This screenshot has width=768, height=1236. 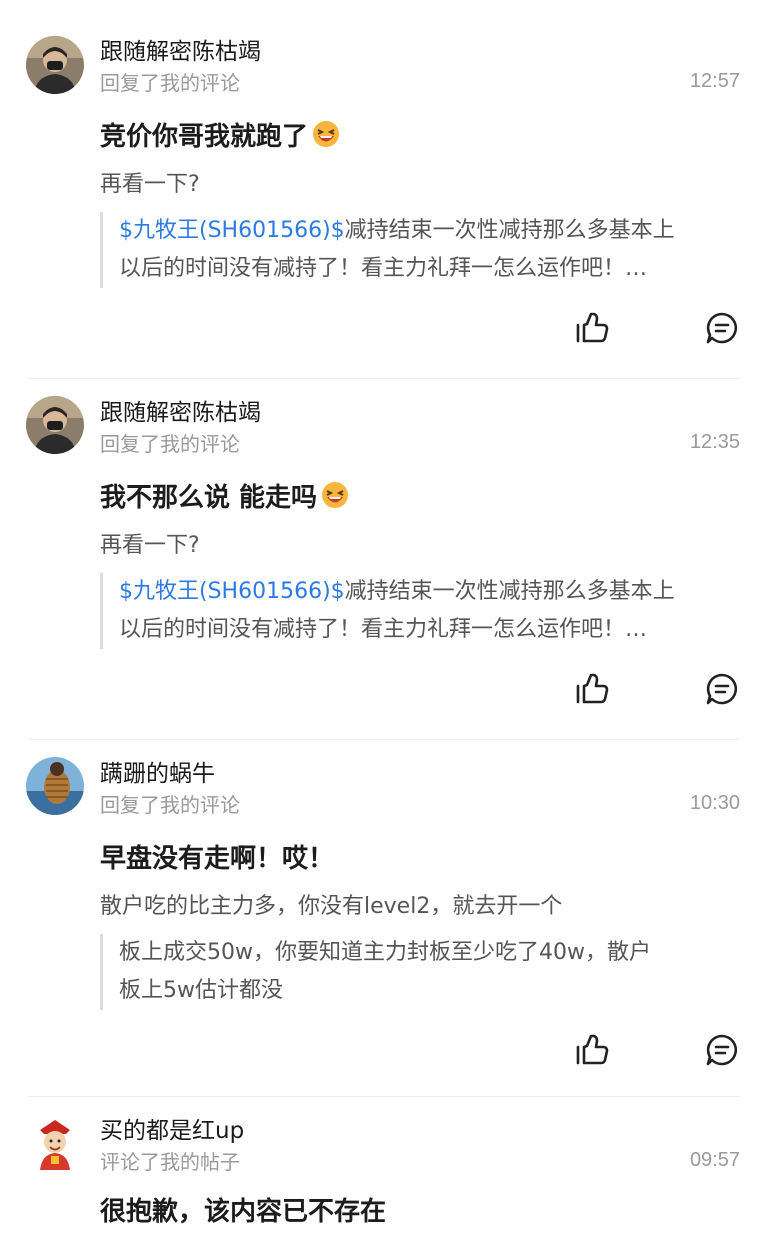 What do you see at coordinates (714, 80) in the screenshot?
I see `timestamp: 12:57` at bounding box center [714, 80].